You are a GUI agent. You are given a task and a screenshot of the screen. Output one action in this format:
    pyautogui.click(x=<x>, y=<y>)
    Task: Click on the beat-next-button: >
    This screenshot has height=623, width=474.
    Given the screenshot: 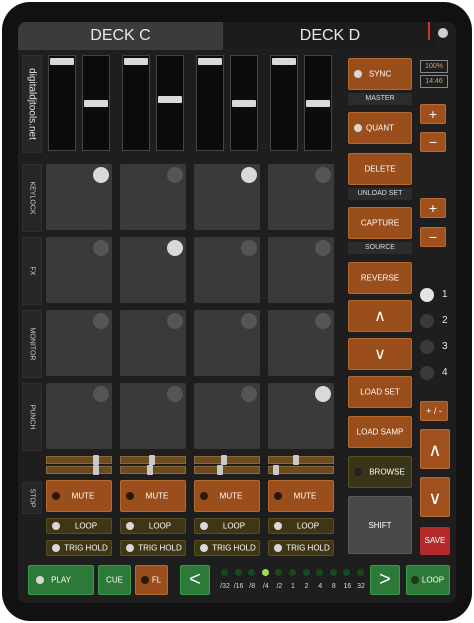 What is the action you would take?
    pyautogui.click(x=385, y=580)
    